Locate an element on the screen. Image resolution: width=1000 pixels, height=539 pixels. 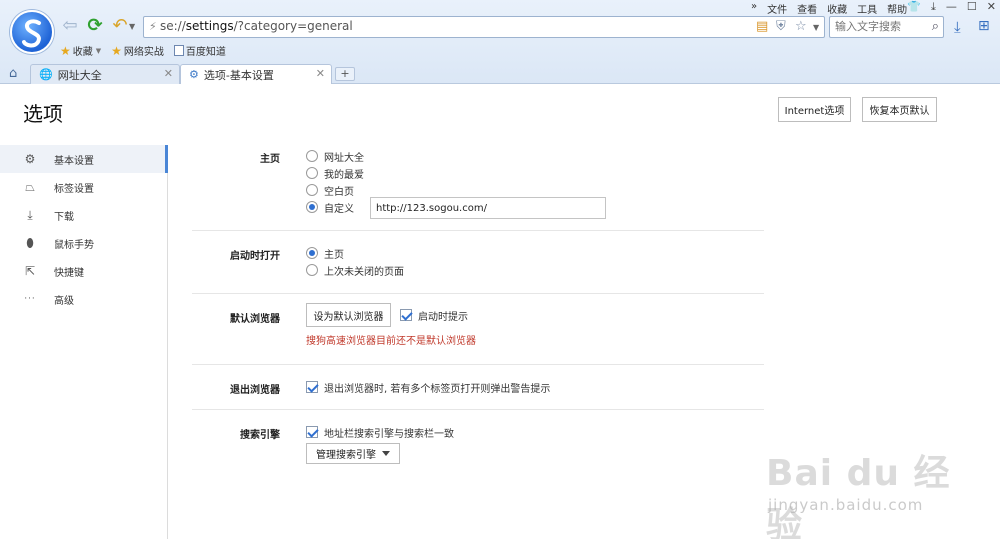
watermark-url: jingyan.baidu.com is located at coordinates (846, 505).